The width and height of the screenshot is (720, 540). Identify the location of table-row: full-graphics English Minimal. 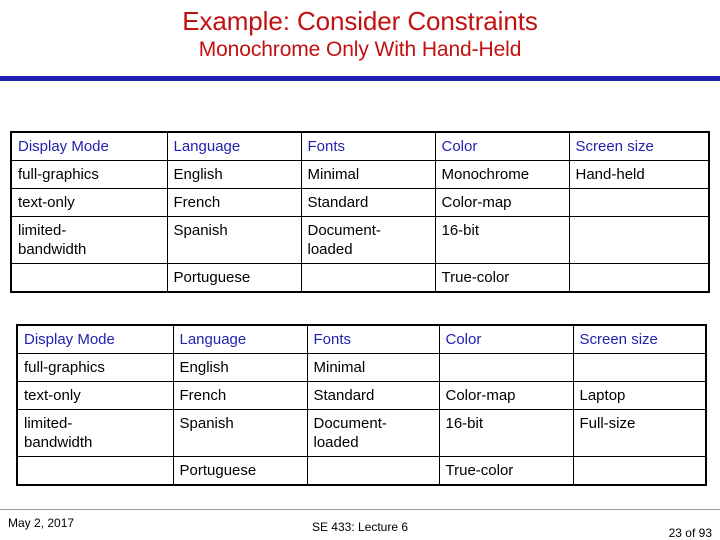
(361, 367).